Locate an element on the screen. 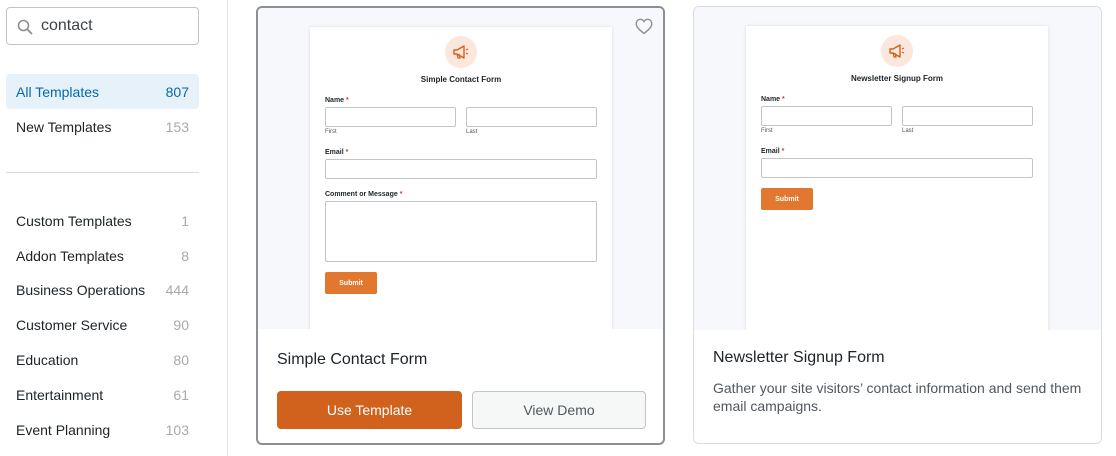  category-count: 153 is located at coordinates (177, 126).